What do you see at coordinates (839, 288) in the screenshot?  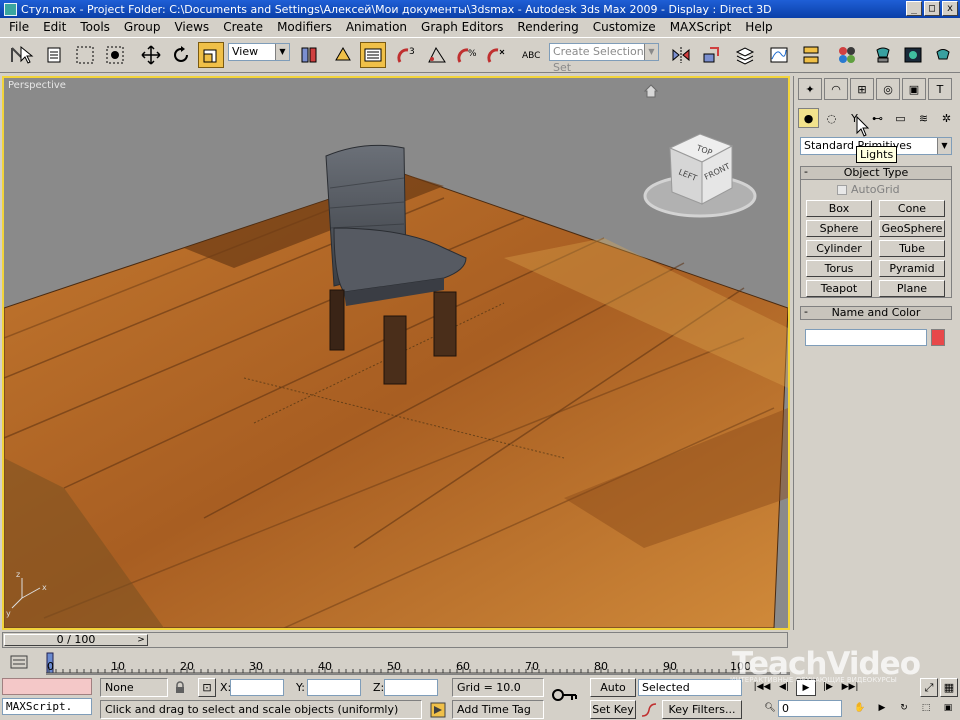 I see `teapot-button: Teapot` at bounding box center [839, 288].